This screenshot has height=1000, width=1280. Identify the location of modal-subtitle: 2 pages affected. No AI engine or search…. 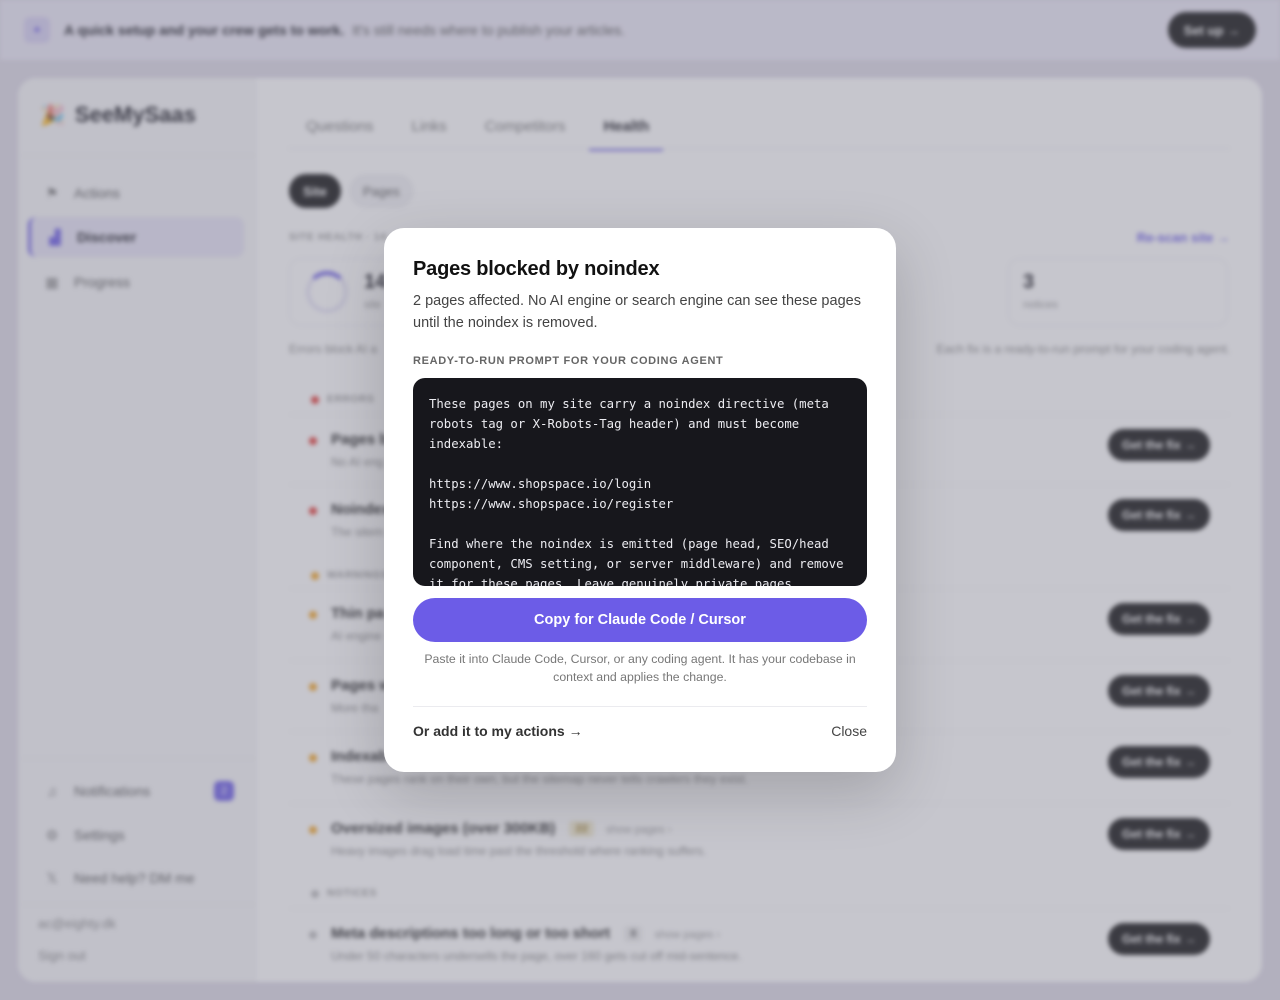
(637, 312).